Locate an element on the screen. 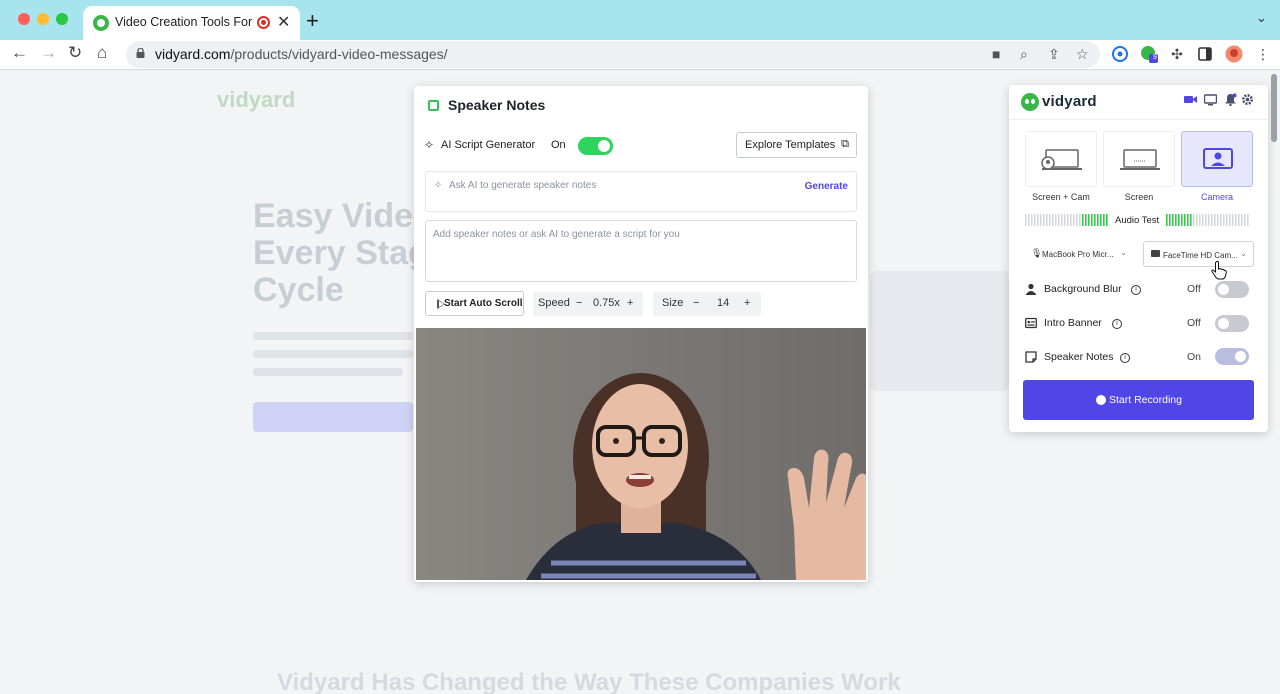 This screenshot has width=1280, height=694. home-button: ⌂ is located at coordinates (102, 53).